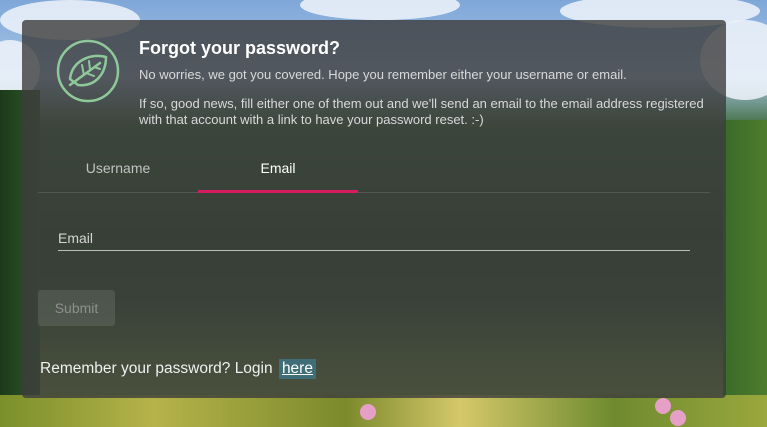 The height and width of the screenshot is (427, 767). What do you see at coordinates (374, 238) in the screenshot?
I see `email-field` at bounding box center [374, 238].